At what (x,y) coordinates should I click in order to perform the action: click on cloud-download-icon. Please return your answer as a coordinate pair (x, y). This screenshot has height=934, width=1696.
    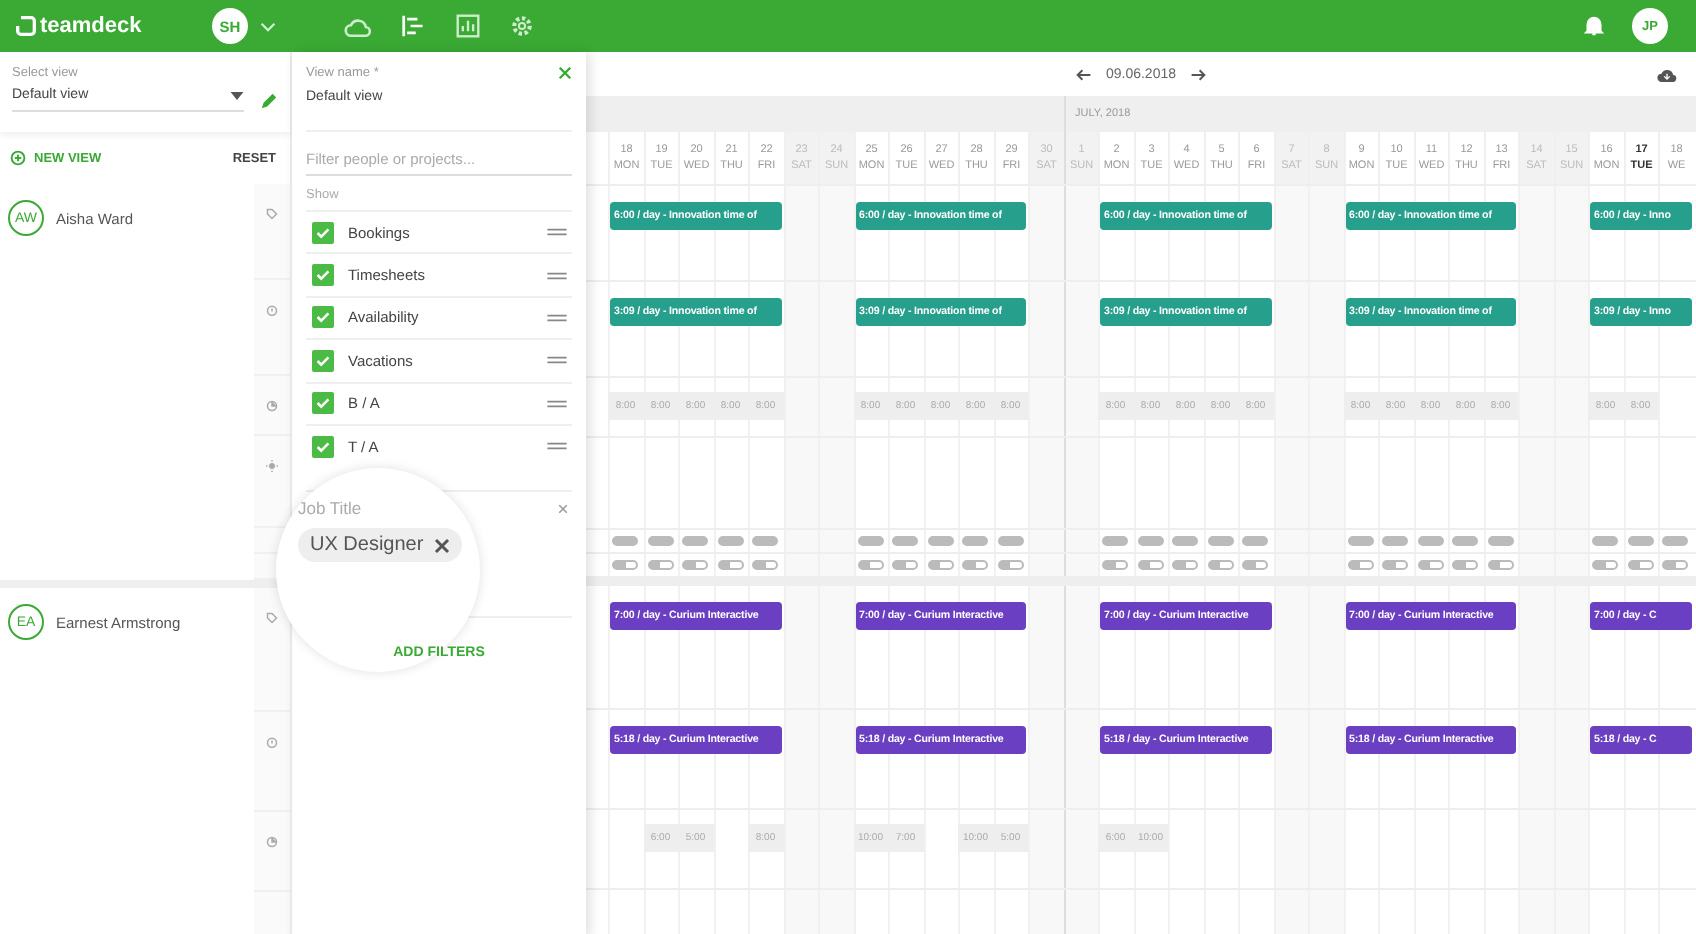
    Looking at the image, I should click on (1667, 75).